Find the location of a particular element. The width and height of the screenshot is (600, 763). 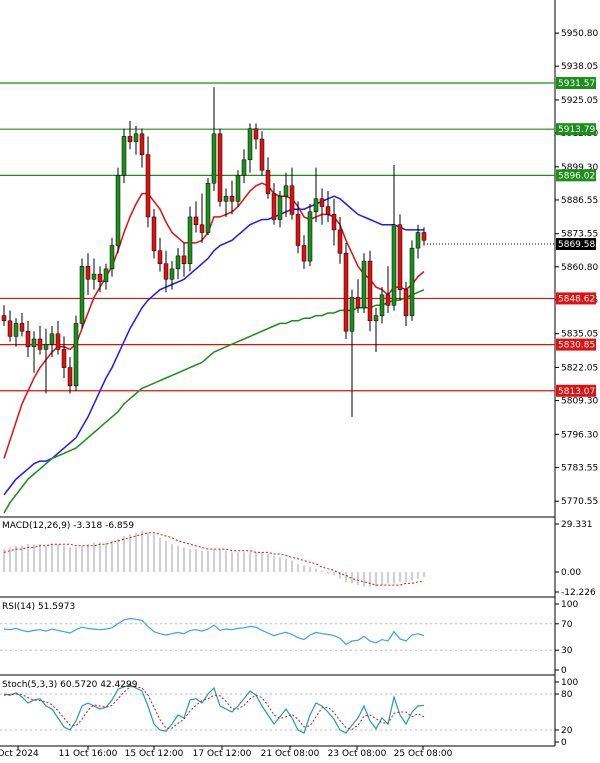

rsi-panel: 100 70 30 0 is located at coordinates (289, 638).